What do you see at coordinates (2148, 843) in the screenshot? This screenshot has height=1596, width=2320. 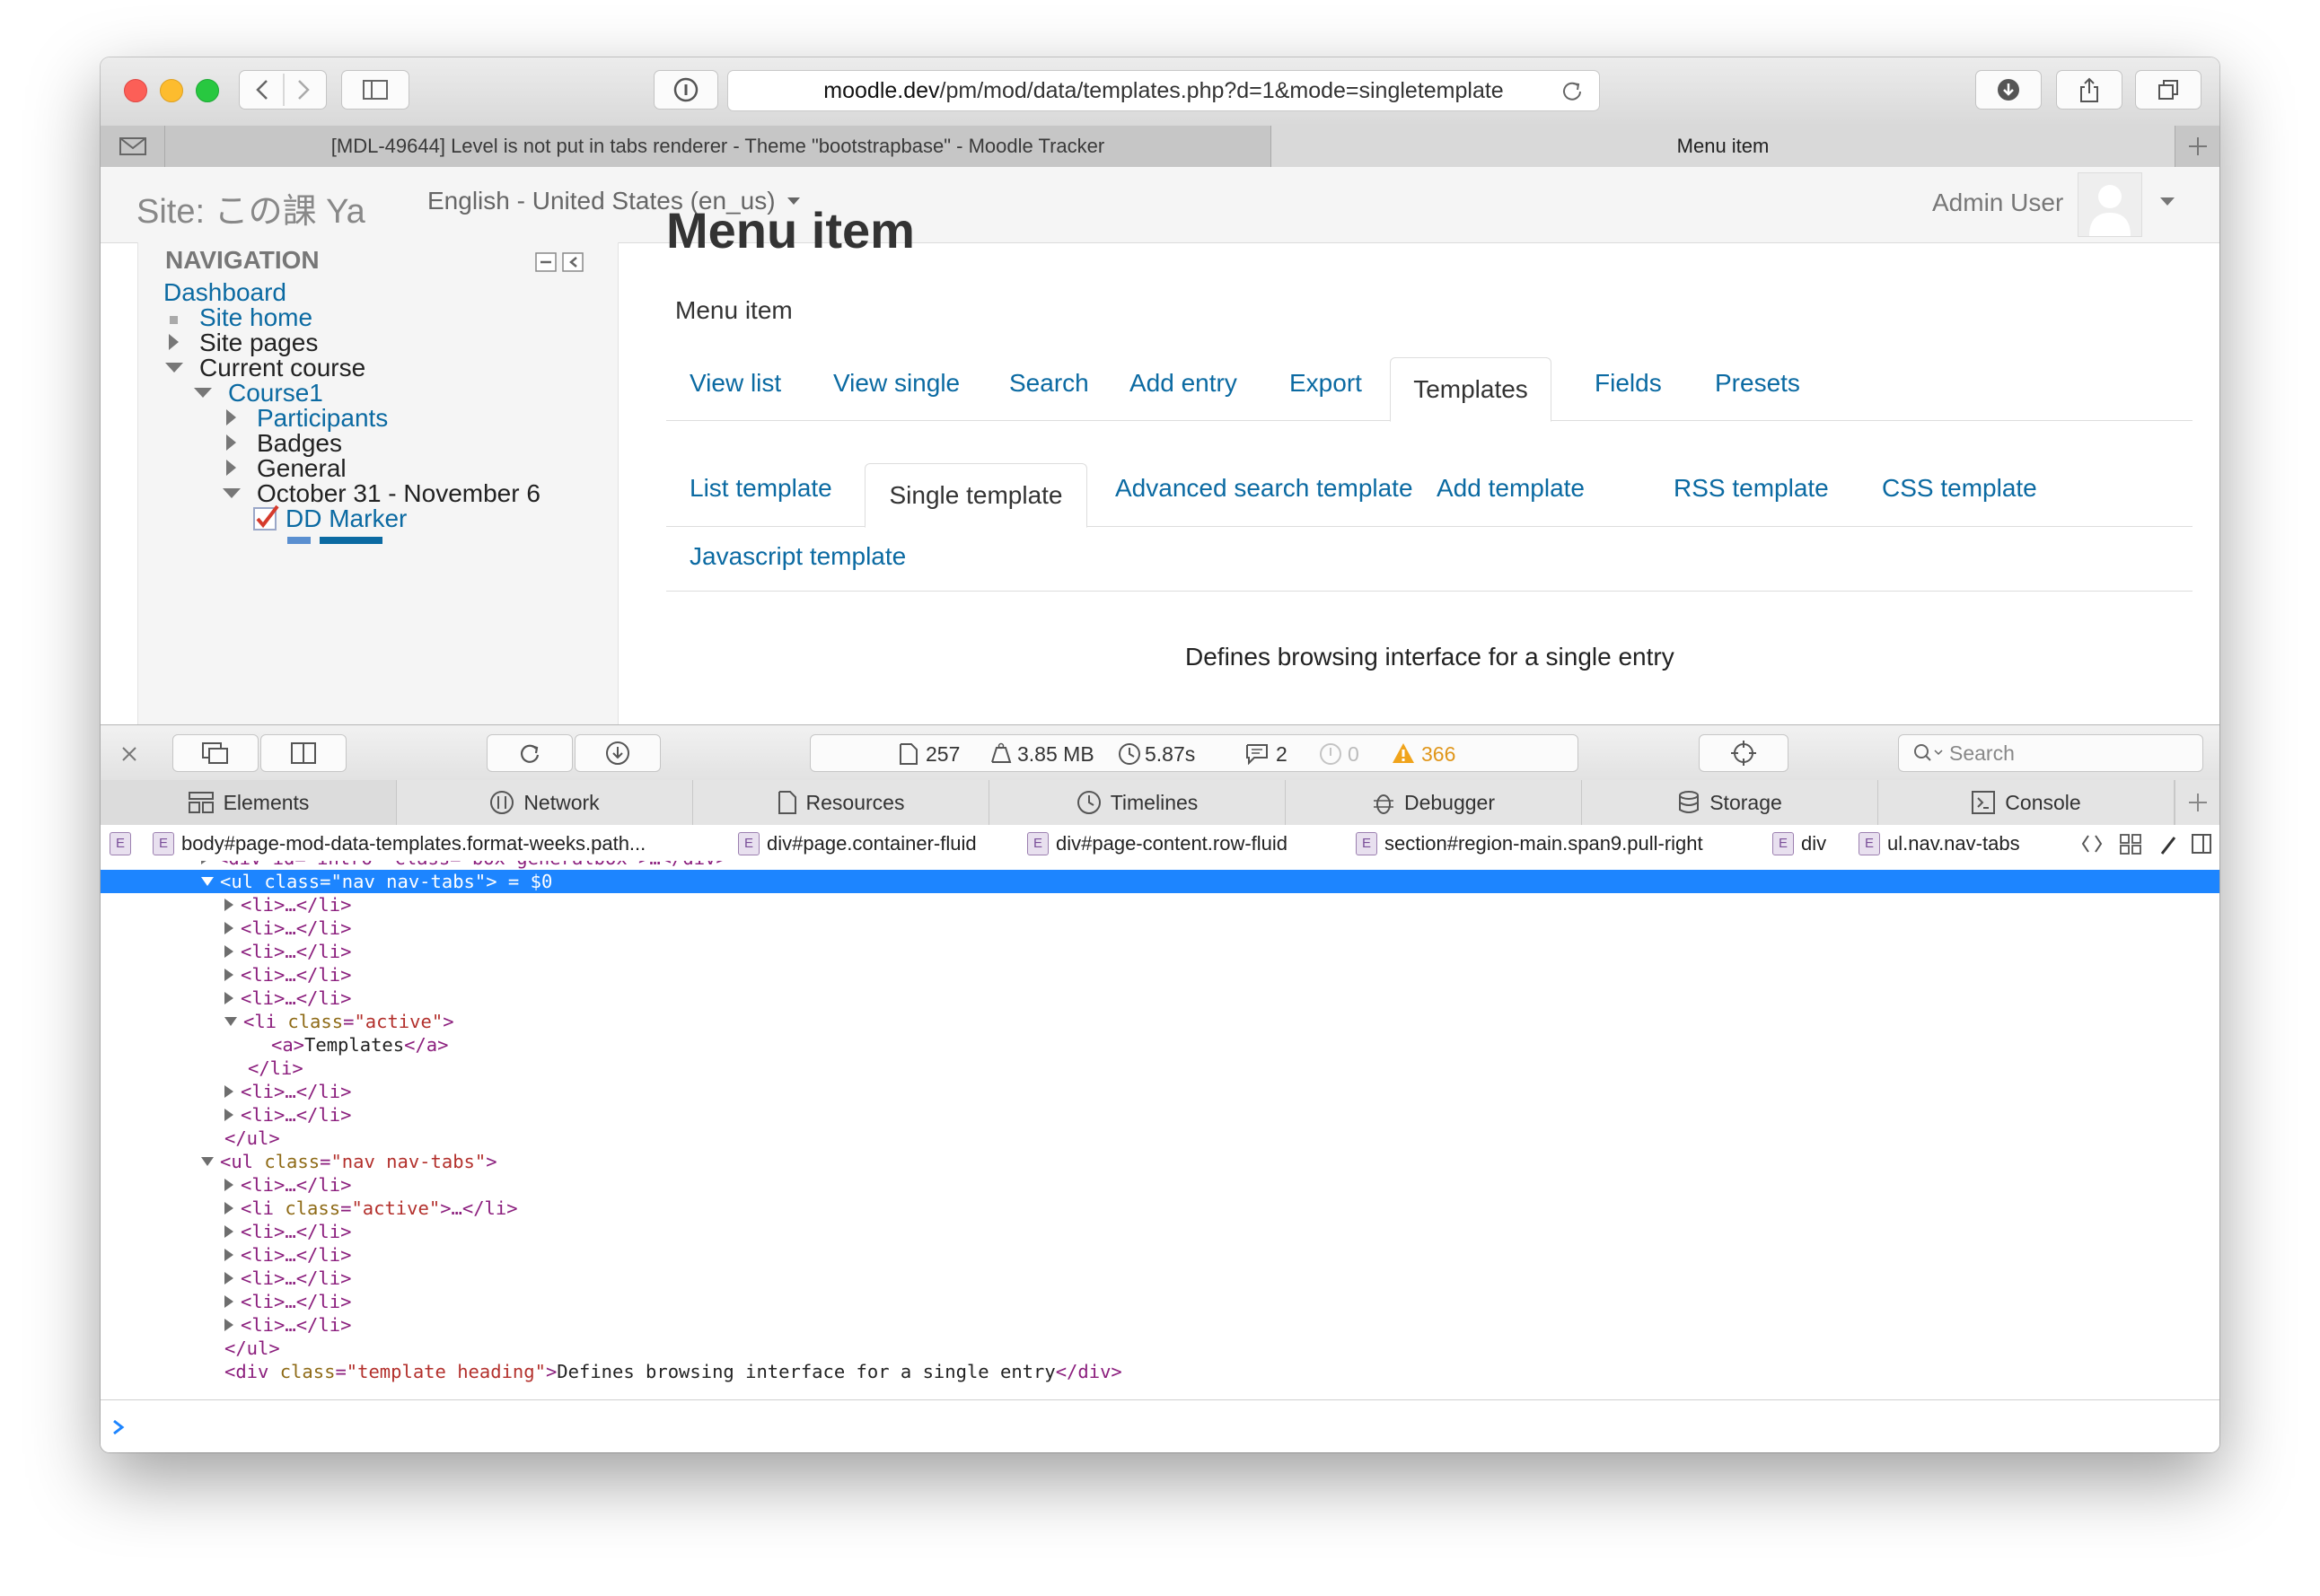 I see `element-view-controls` at bounding box center [2148, 843].